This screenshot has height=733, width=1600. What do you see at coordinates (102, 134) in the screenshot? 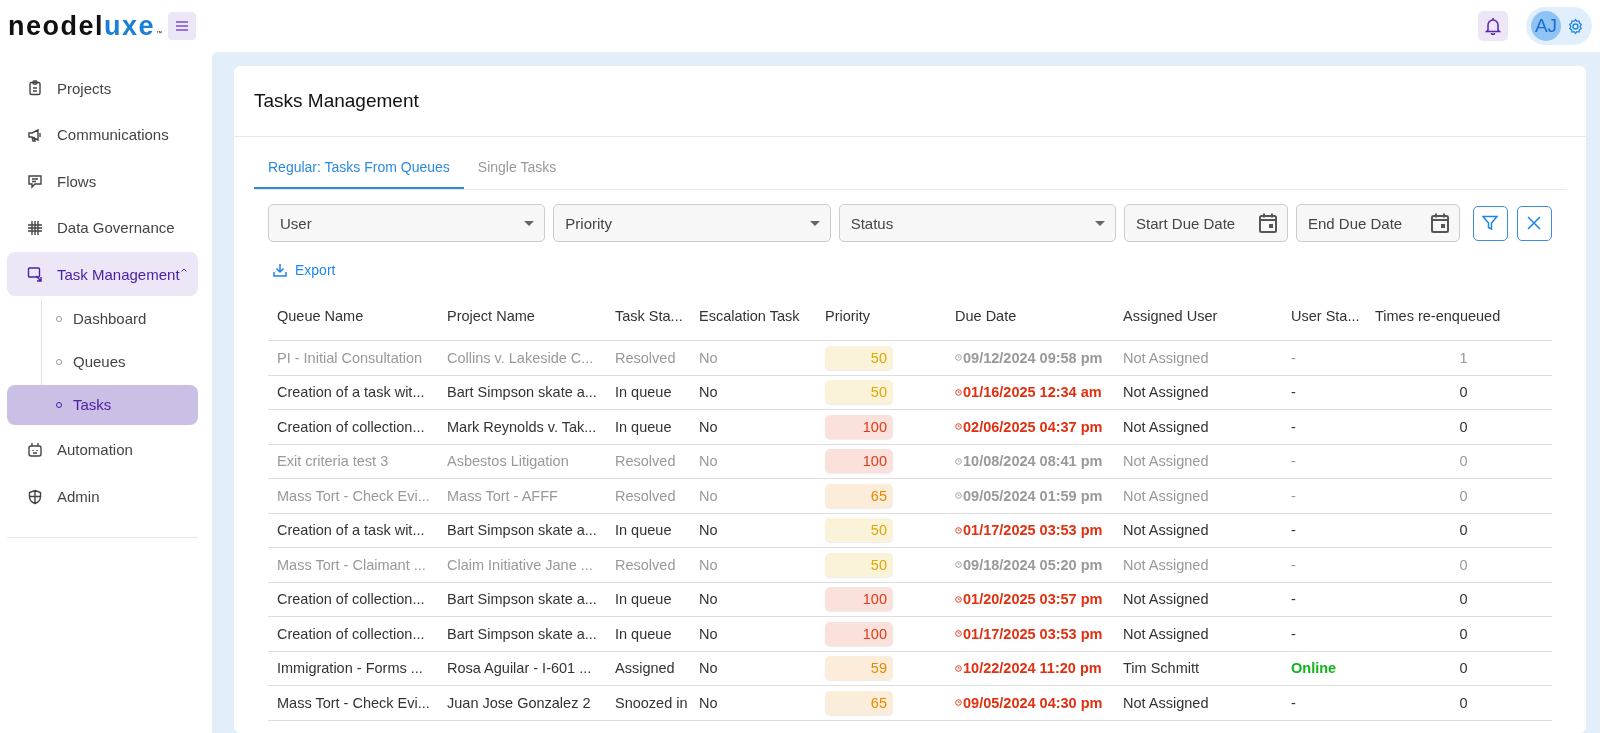
I see `sidebar-item: Communications` at bounding box center [102, 134].